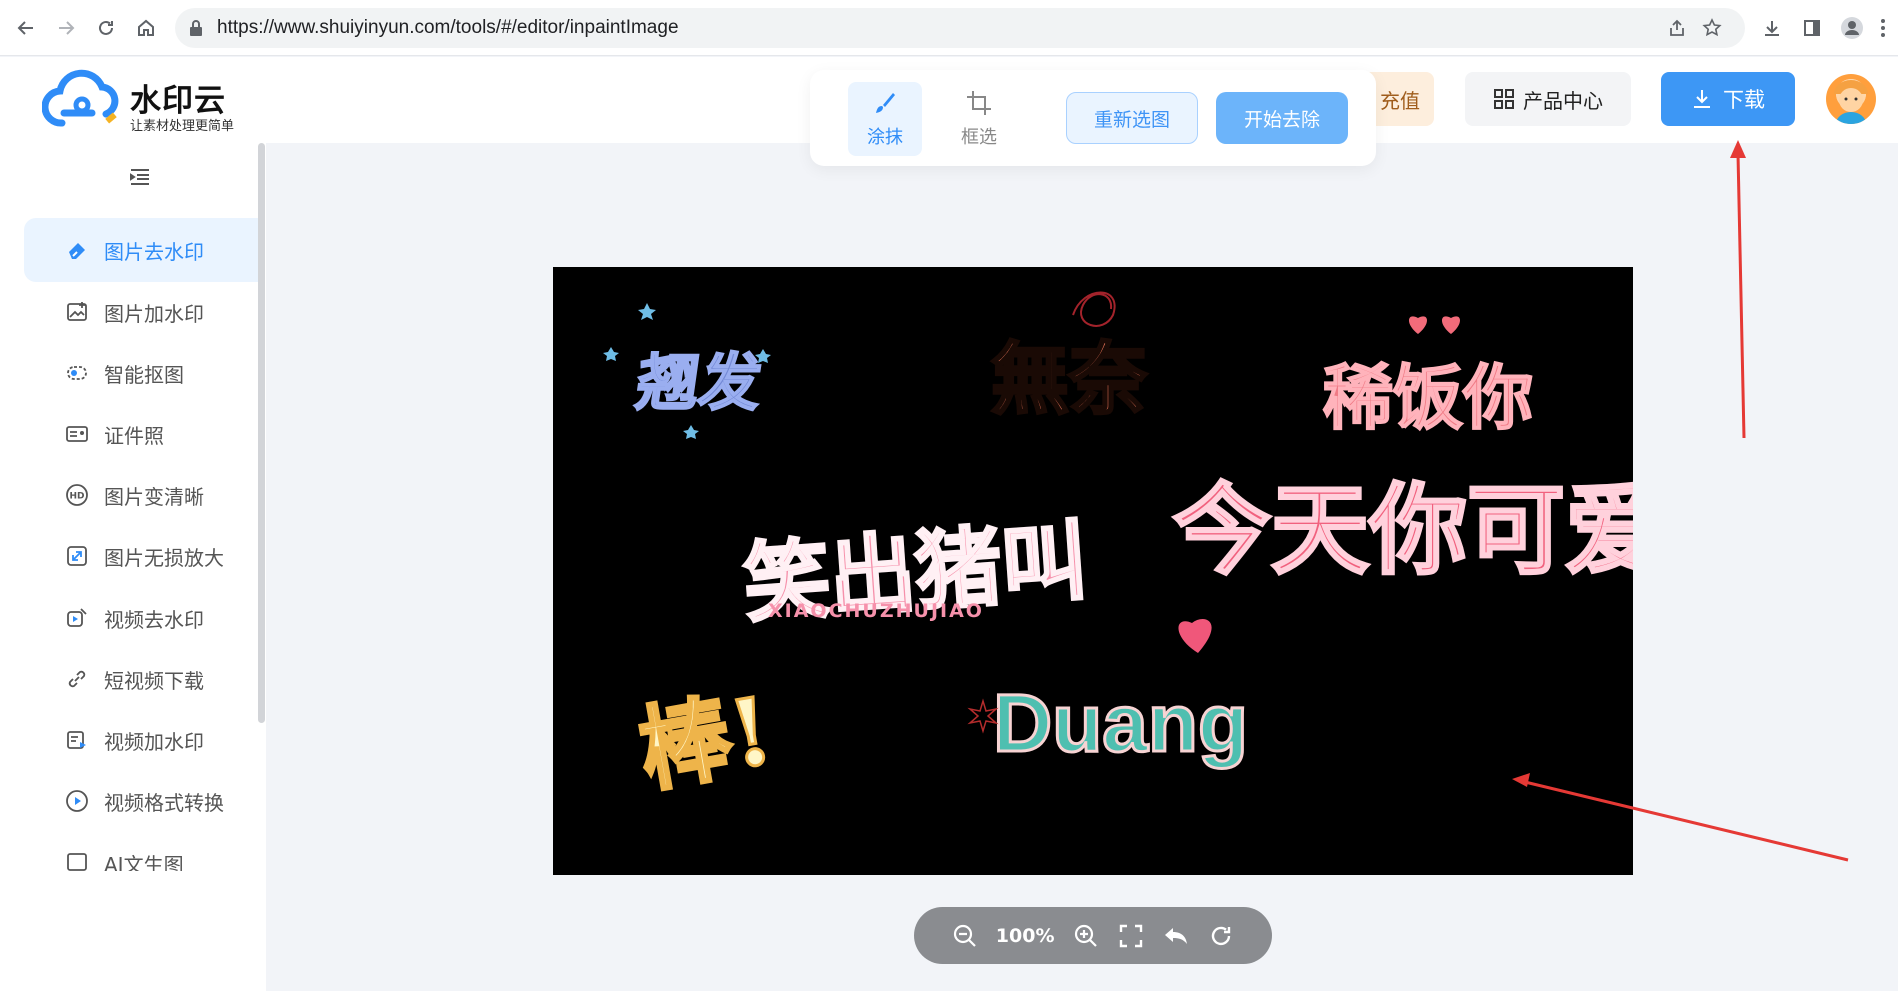 Image resolution: width=1898 pixels, height=991 pixels. What do you see at coordinates (164, 802) in the screenshot?
I see `sidebar-item-label: 视频格式转换` at bounding box center [164, 802].